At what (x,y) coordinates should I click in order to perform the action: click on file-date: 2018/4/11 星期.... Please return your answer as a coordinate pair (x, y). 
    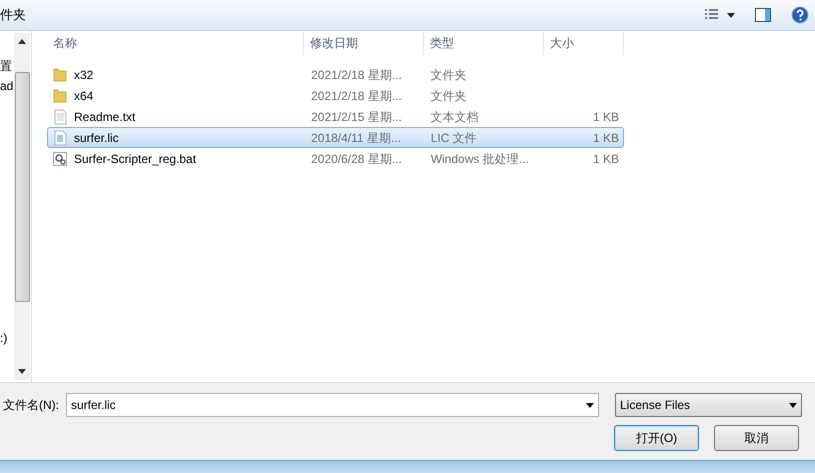
    Looking at the image, I should click on (356, 137).